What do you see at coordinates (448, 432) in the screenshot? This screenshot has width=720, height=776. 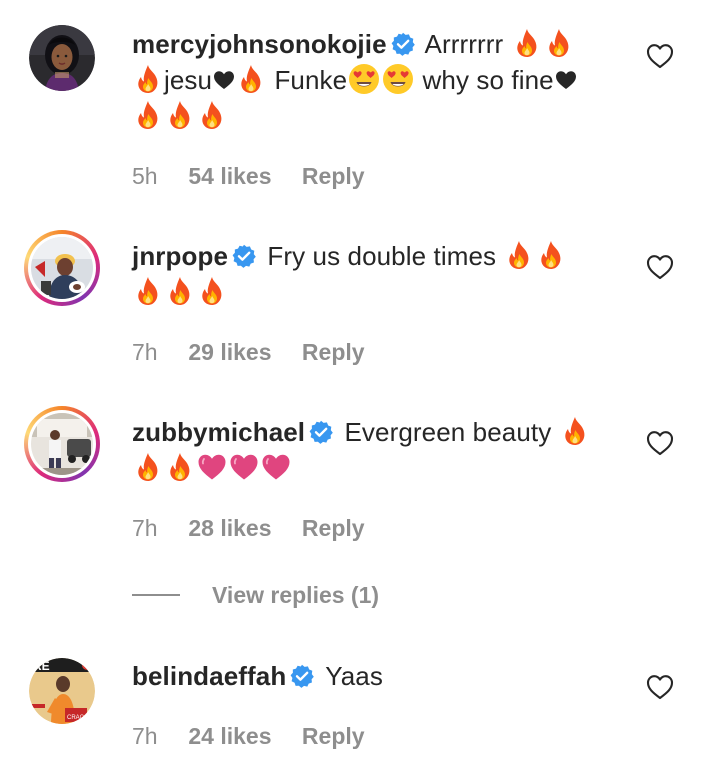 I see `comment-body: Evergreen beauty` at bounding box center [448, 432].